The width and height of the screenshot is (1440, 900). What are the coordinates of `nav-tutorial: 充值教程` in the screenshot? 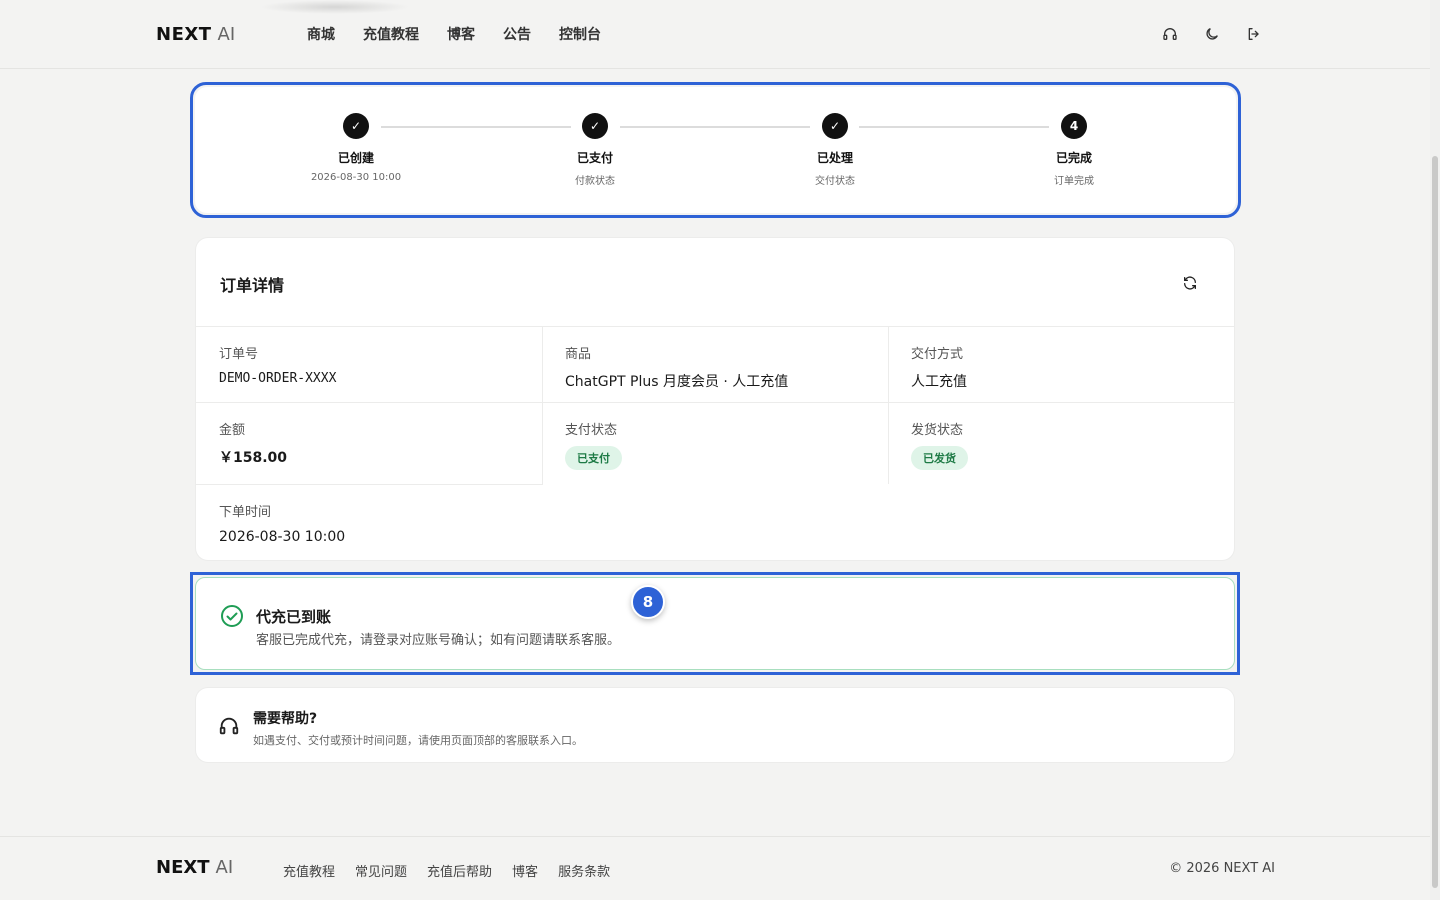 It's located at (391, 34).